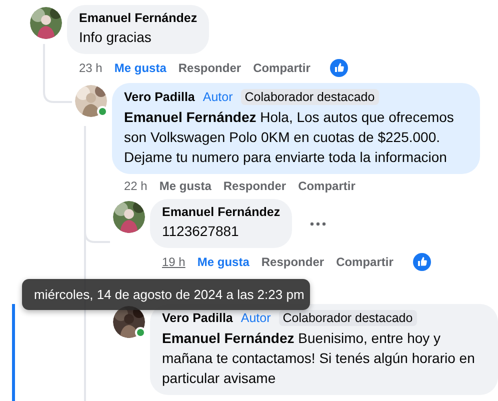 This screenshot has height=401, width=498. Describe the element at coordinates (318, 224) in the screenshot. I see `more-icon` at that location.